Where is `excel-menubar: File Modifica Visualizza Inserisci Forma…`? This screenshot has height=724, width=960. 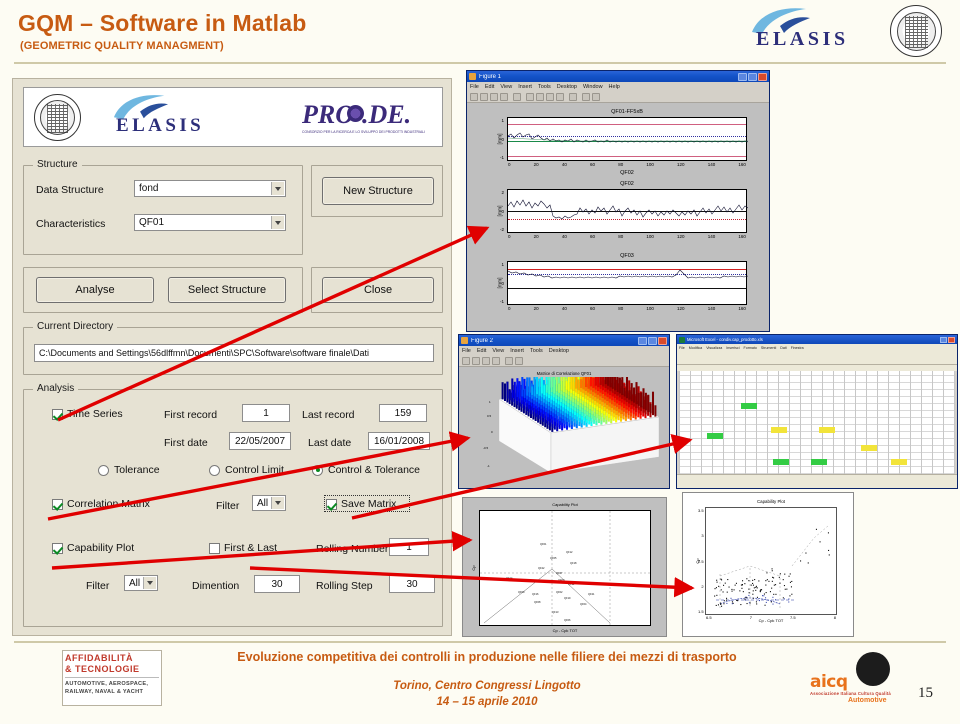
excel-menubar: File Modifica Visualizza Inserisci Forma… is located at coordinates (817, 347).